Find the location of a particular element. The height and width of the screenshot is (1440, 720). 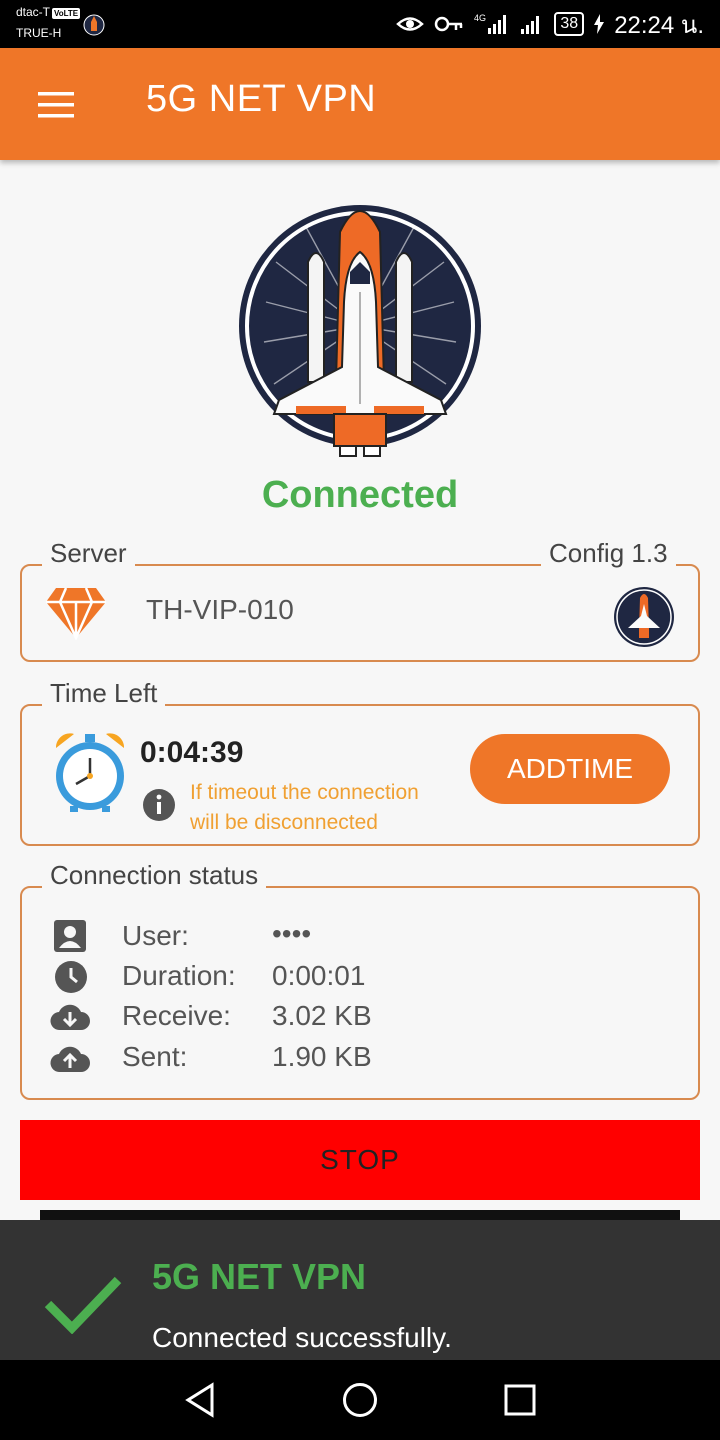

duration-label: Duration: is located at coordinates (179, 975).